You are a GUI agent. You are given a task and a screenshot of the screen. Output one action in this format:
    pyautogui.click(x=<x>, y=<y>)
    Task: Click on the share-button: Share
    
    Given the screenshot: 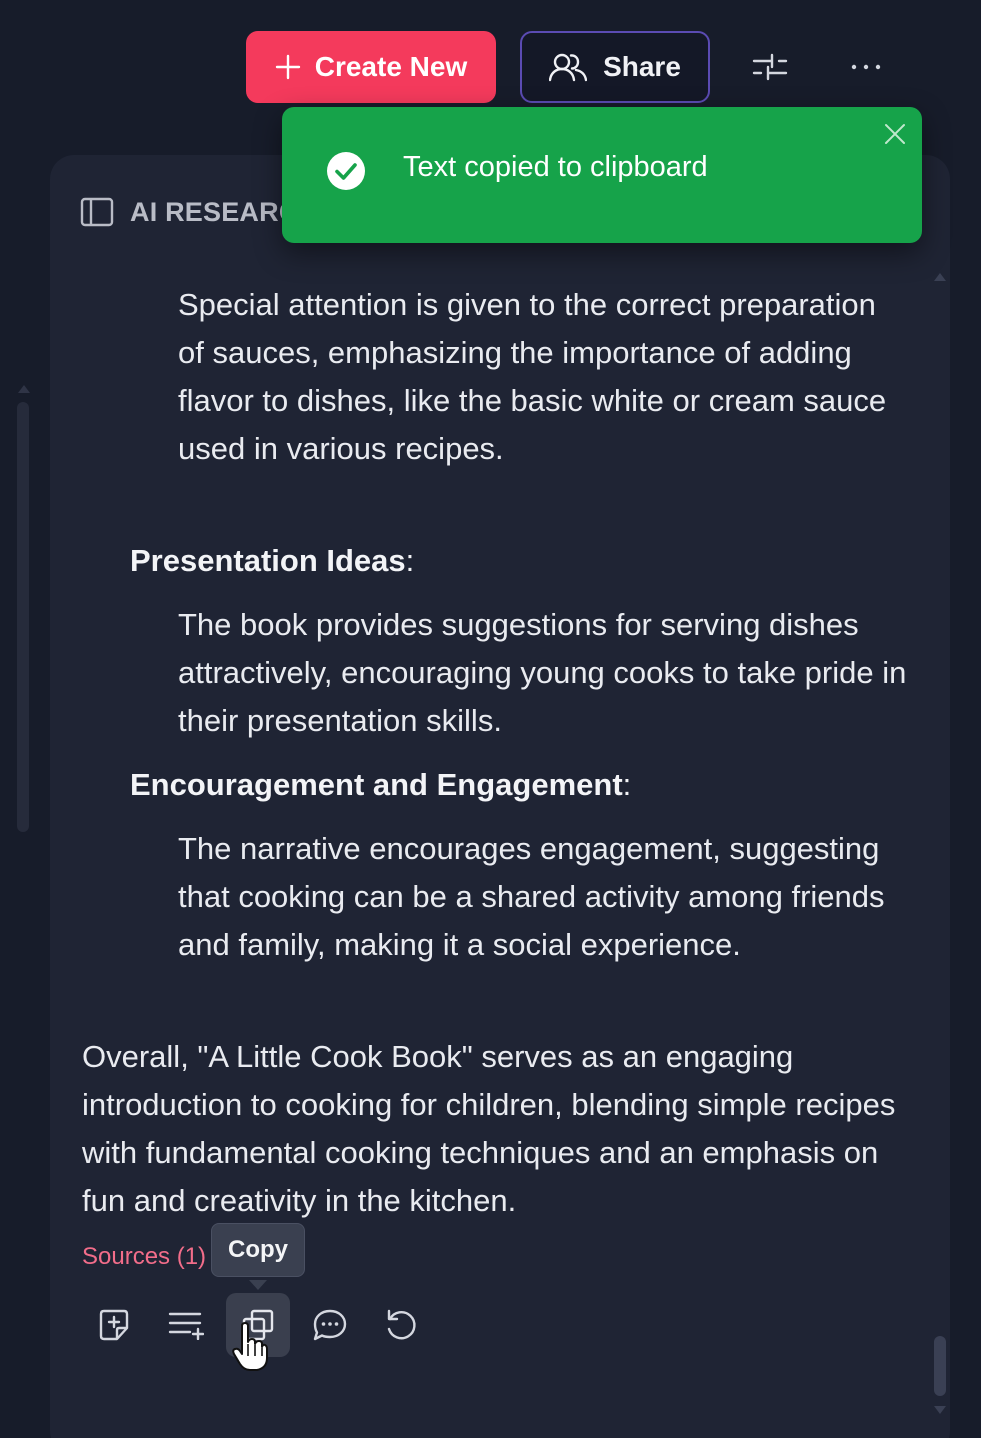 What is the action you would take?
    pyautogui.click(x=615, y=67)
    